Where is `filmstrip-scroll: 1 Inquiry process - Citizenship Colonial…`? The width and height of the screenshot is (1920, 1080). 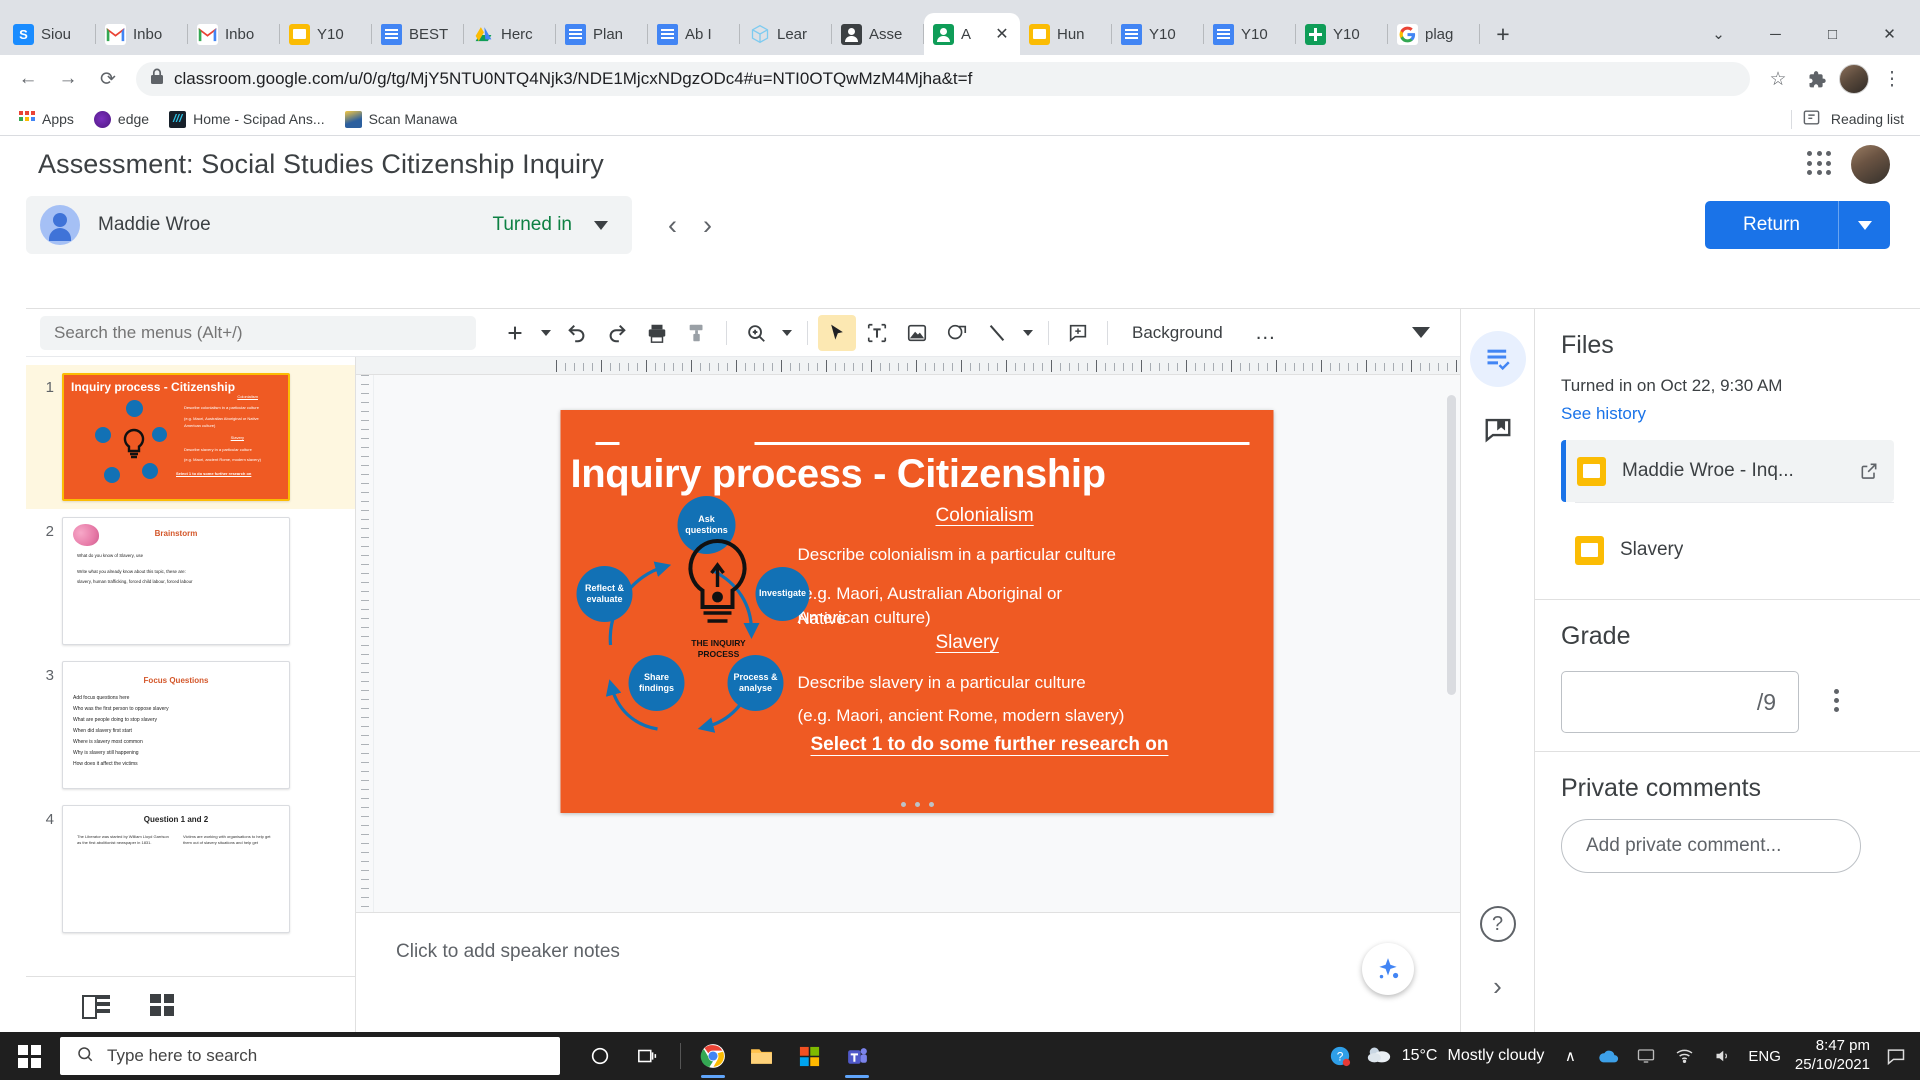
filmstrip-scroll: 1 Inquiry process - Citizenship Colonial… is located at coordinates (190, 666).